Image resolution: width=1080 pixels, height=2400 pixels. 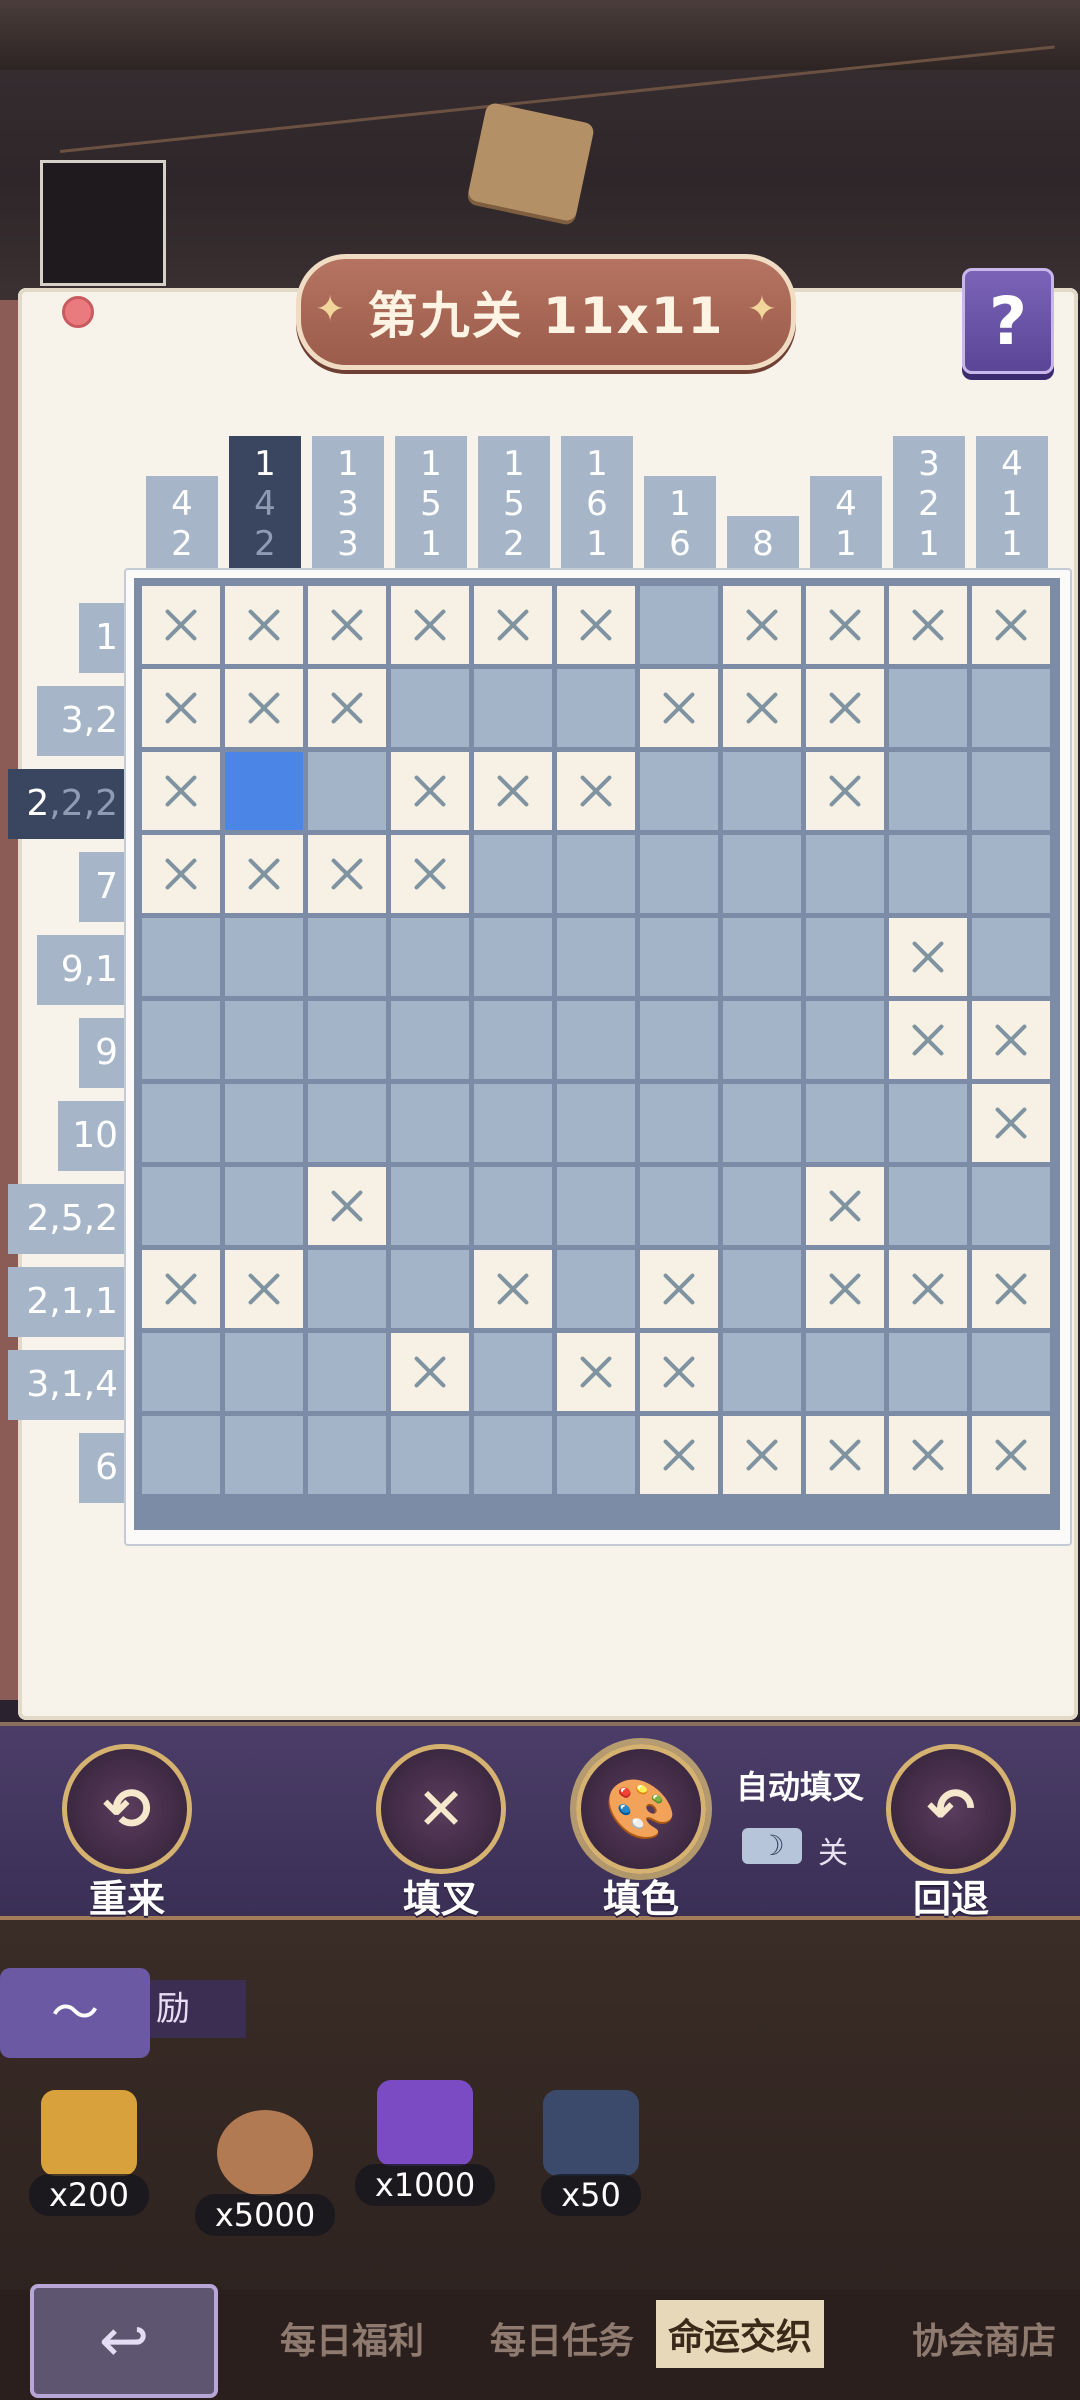 I want to click on undo-button: ↶ 回退, so click(x=951, y=1833).